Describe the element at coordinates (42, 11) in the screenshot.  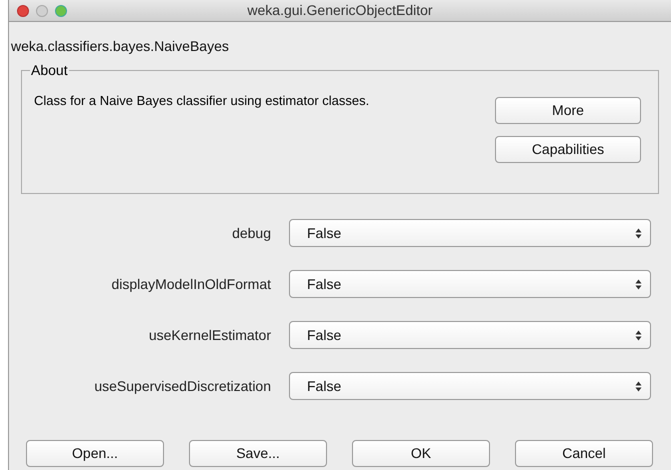
I see `minimize-icon` at that location.